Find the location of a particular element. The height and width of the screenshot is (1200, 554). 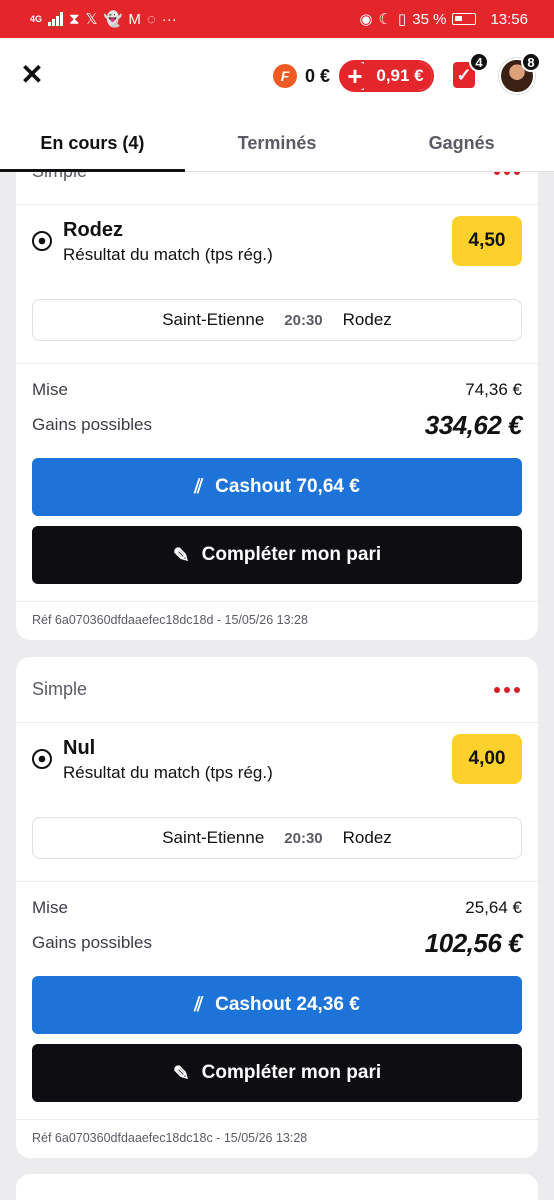

signal-icon is located at coordinates (56, 19).